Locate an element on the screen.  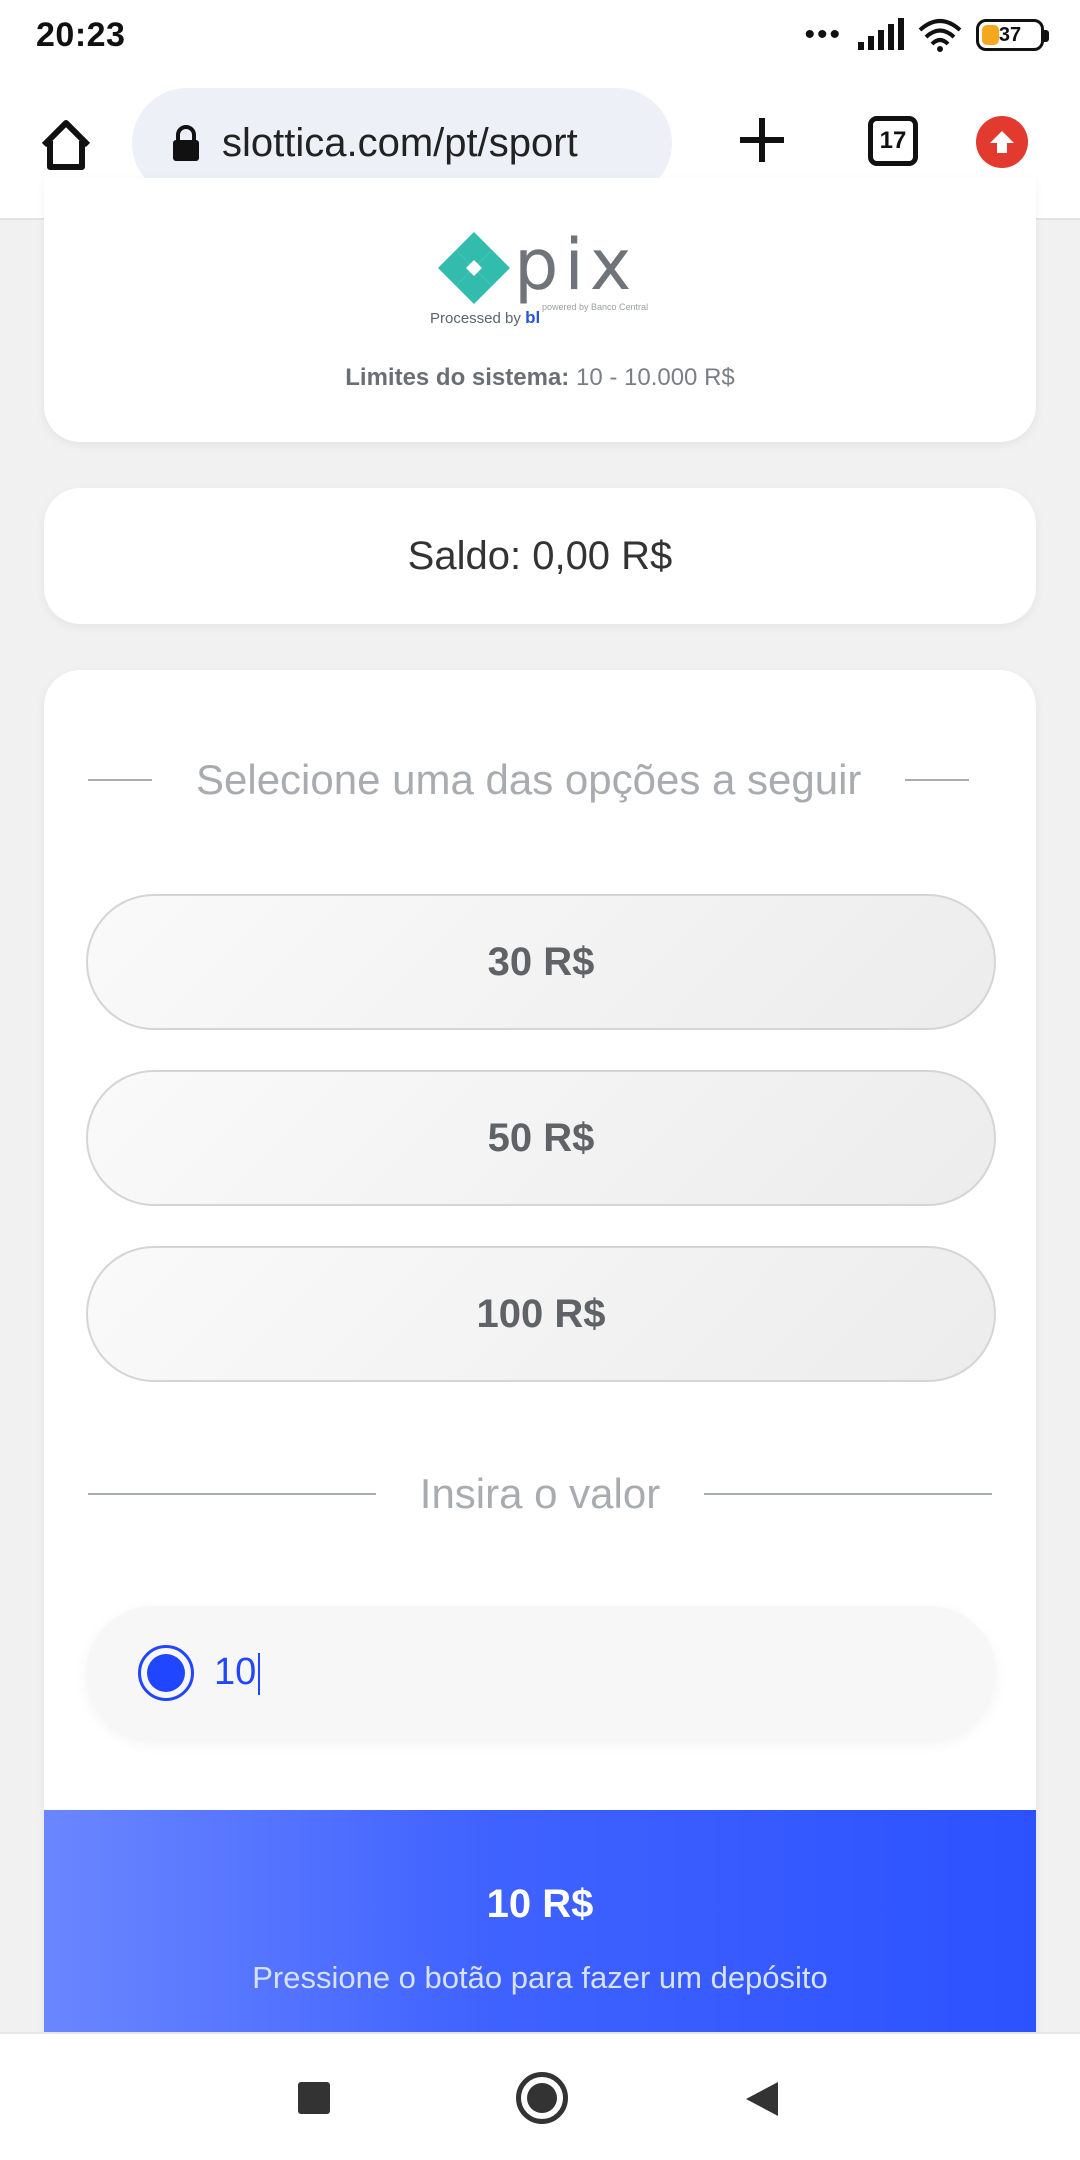
back-triangle-icon is located at coordinates (762, 2099).